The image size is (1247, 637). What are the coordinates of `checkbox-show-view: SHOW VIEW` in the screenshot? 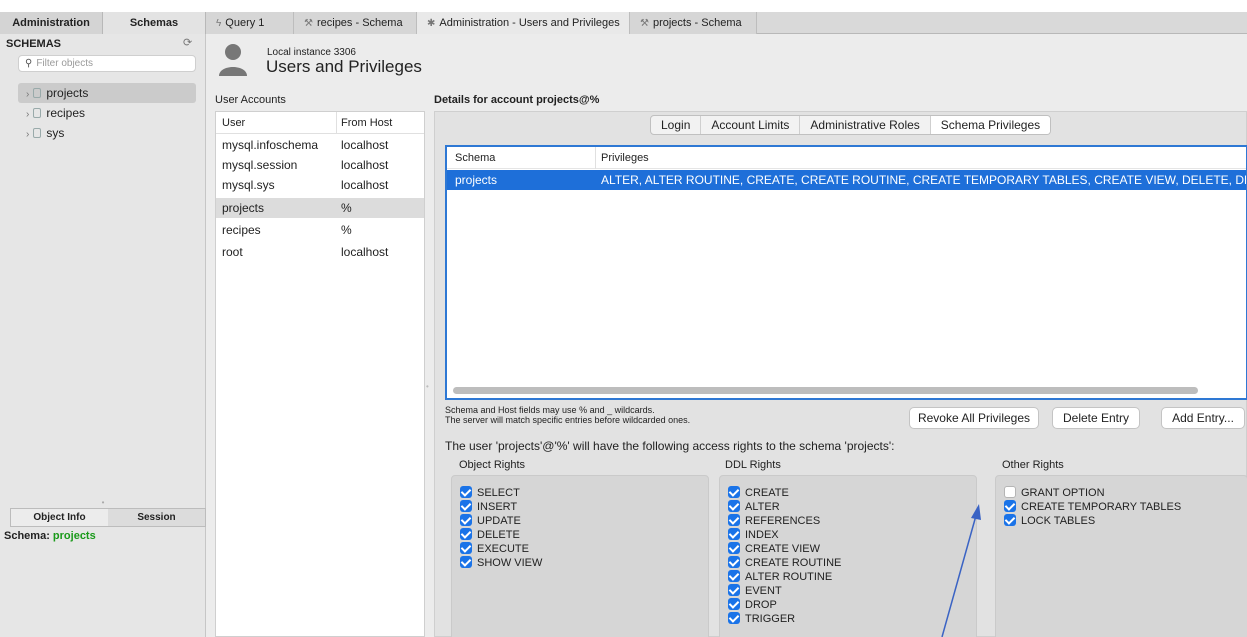 It's located at (501, 563).